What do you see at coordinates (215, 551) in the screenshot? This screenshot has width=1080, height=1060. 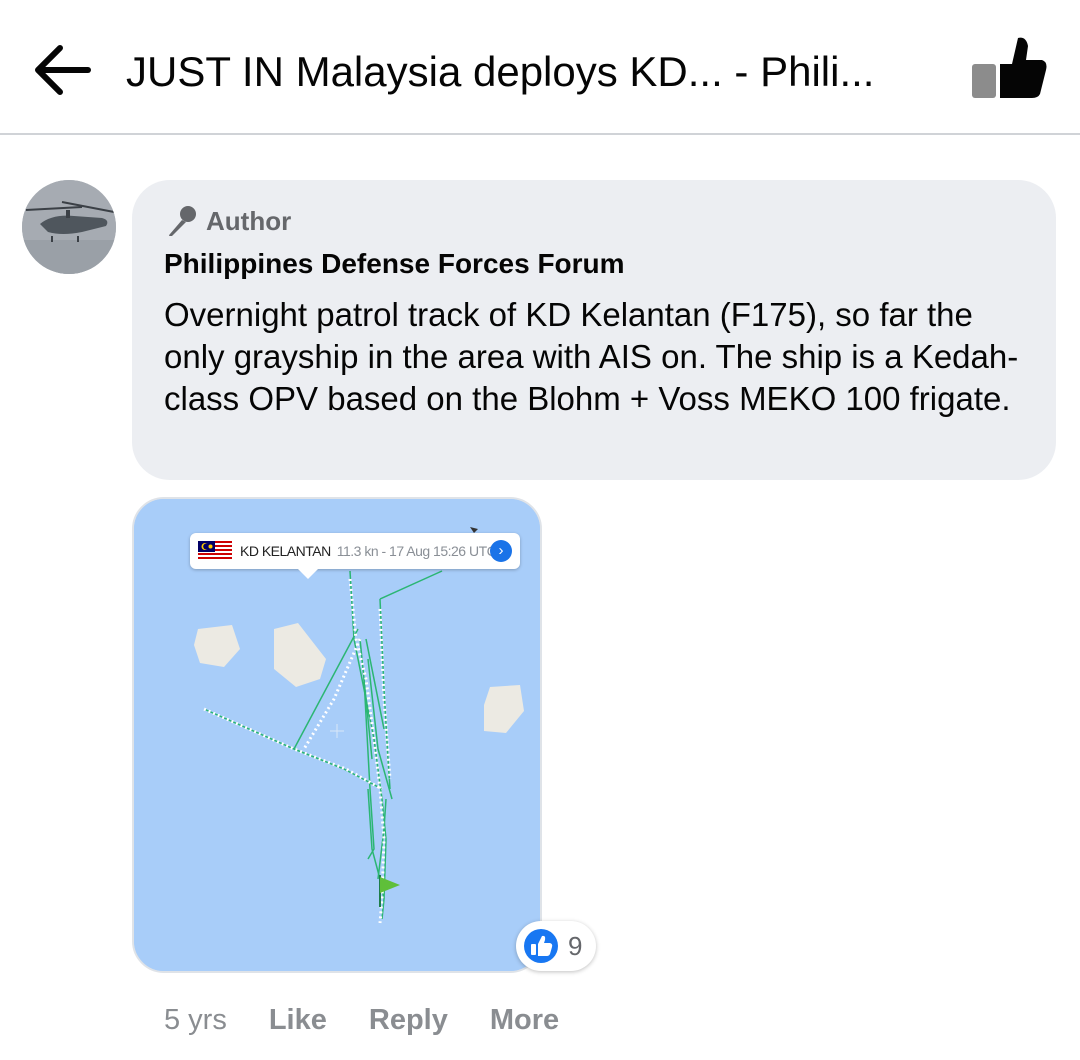 I see `malaysia-flag-icon` at bounding box center [215, 551].